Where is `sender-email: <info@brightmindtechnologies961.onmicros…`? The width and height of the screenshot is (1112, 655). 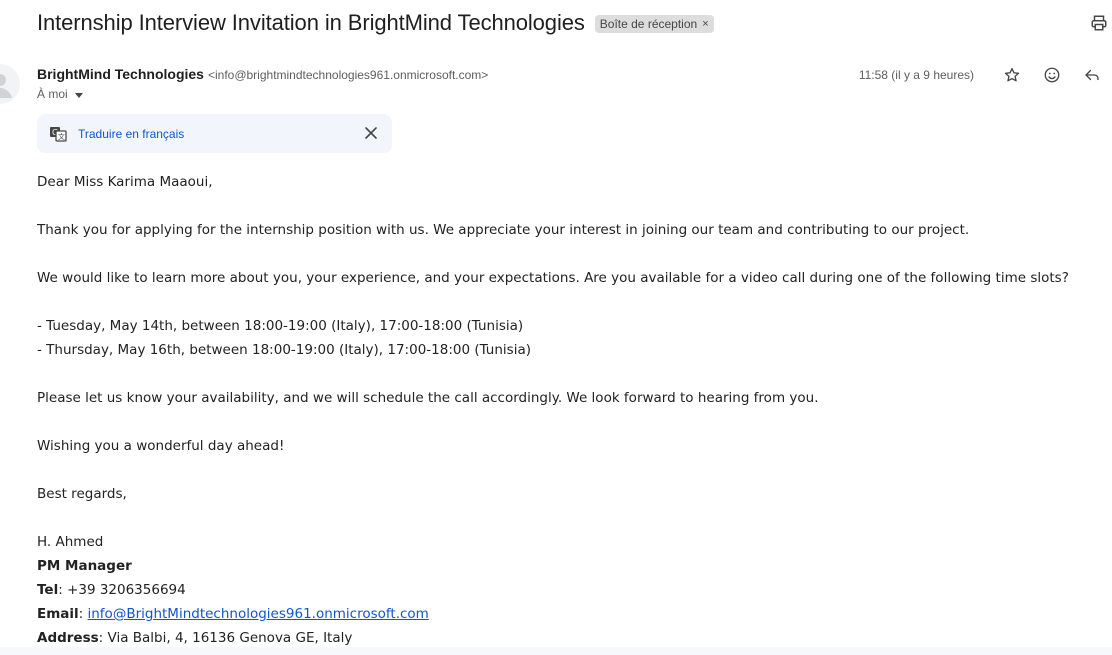
sender-email: <info@brightmindtechnologies961.onmicros… is located at coordinates (348, 75).